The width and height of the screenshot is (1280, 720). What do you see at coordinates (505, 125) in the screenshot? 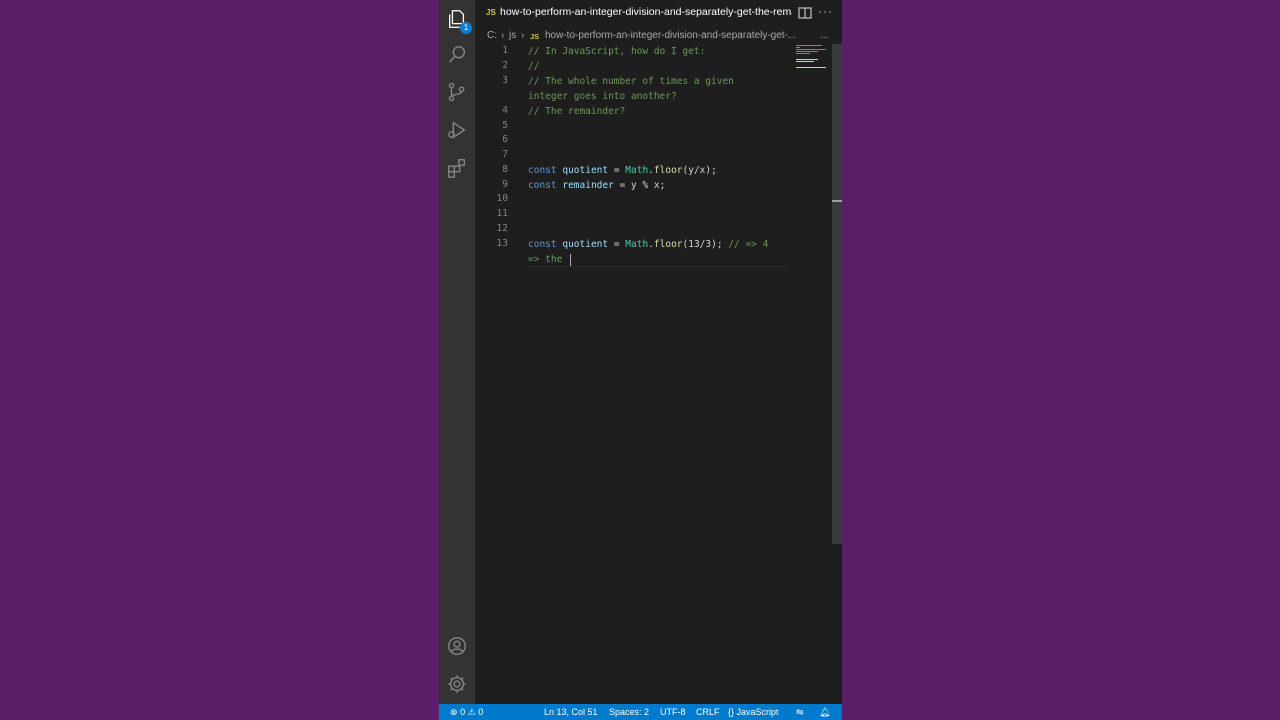
I see `line-number: 5` at bounding box center [505, 125].